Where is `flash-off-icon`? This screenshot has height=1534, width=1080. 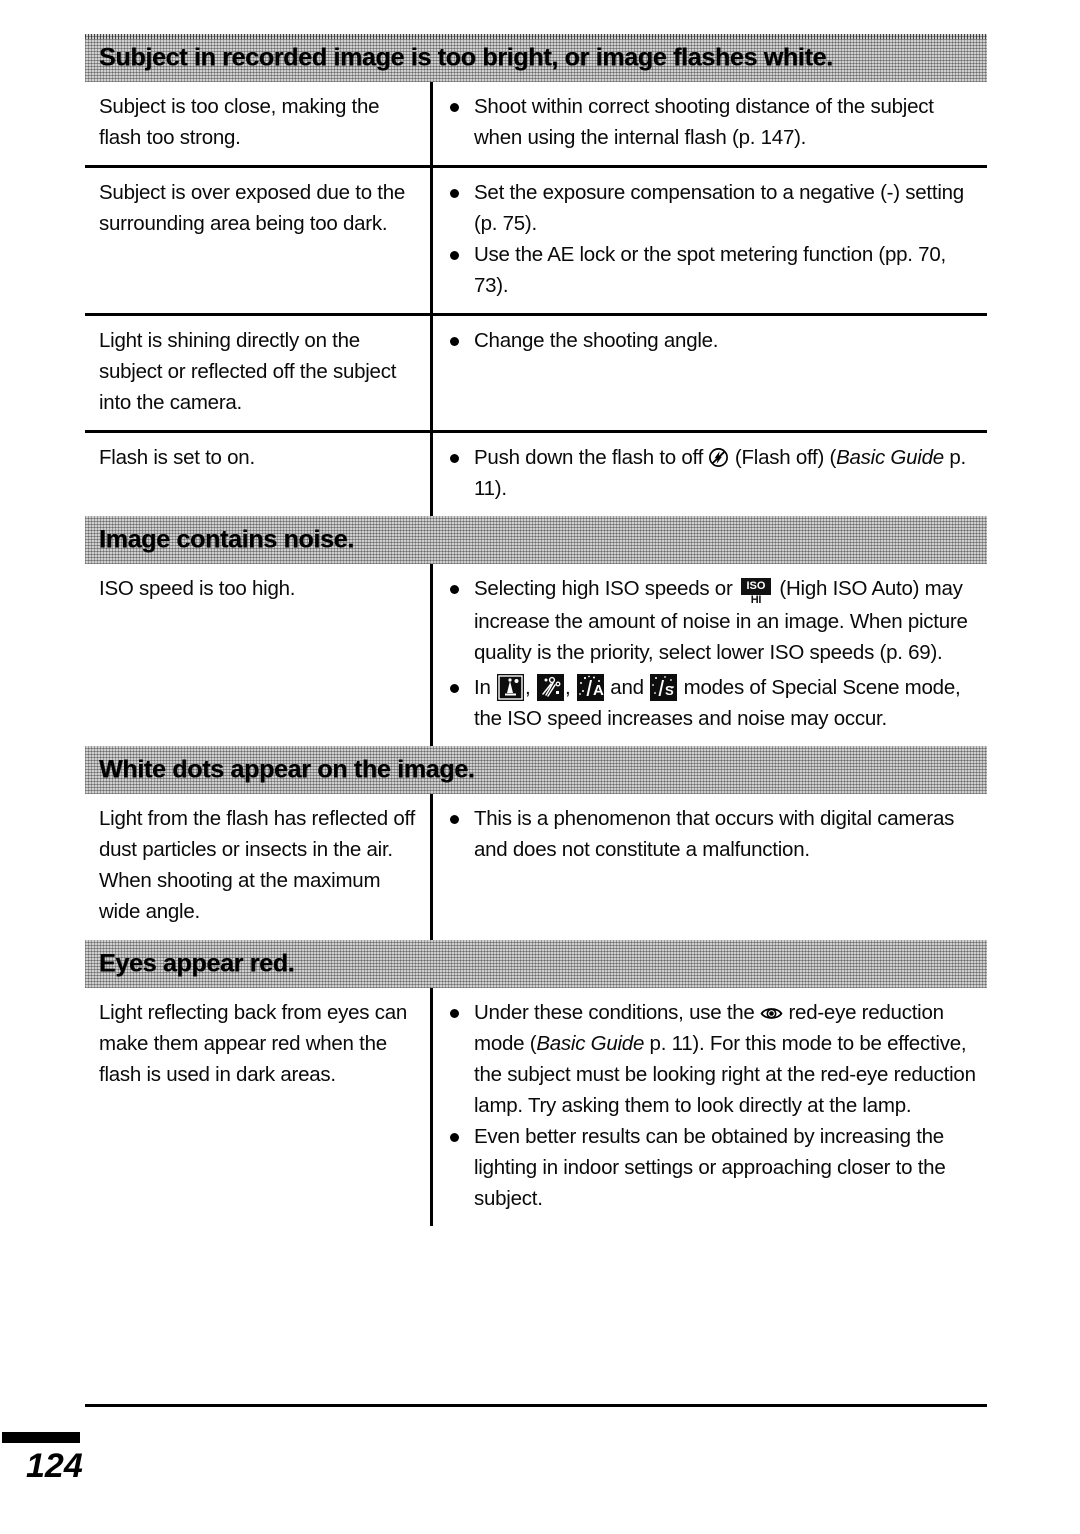 flash-off-icon is located at coordinates (718, 456).